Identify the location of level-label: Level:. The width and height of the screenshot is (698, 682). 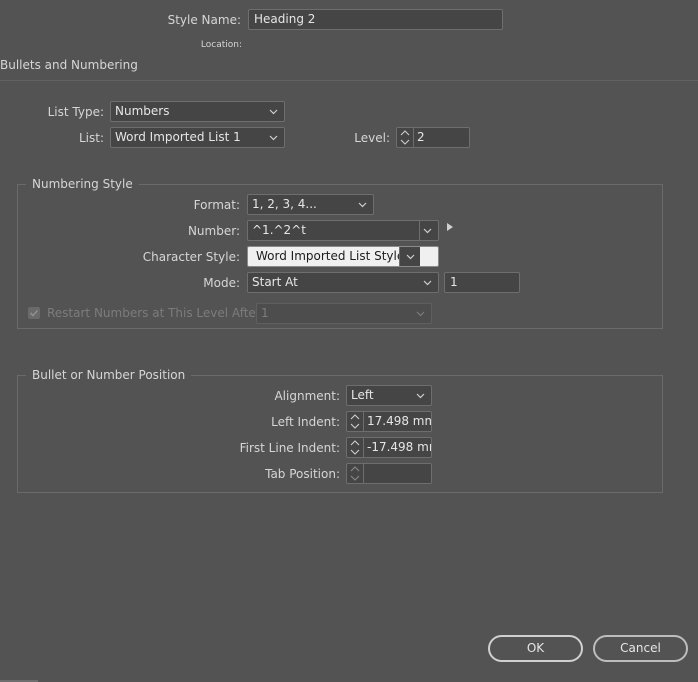
(372, 138).